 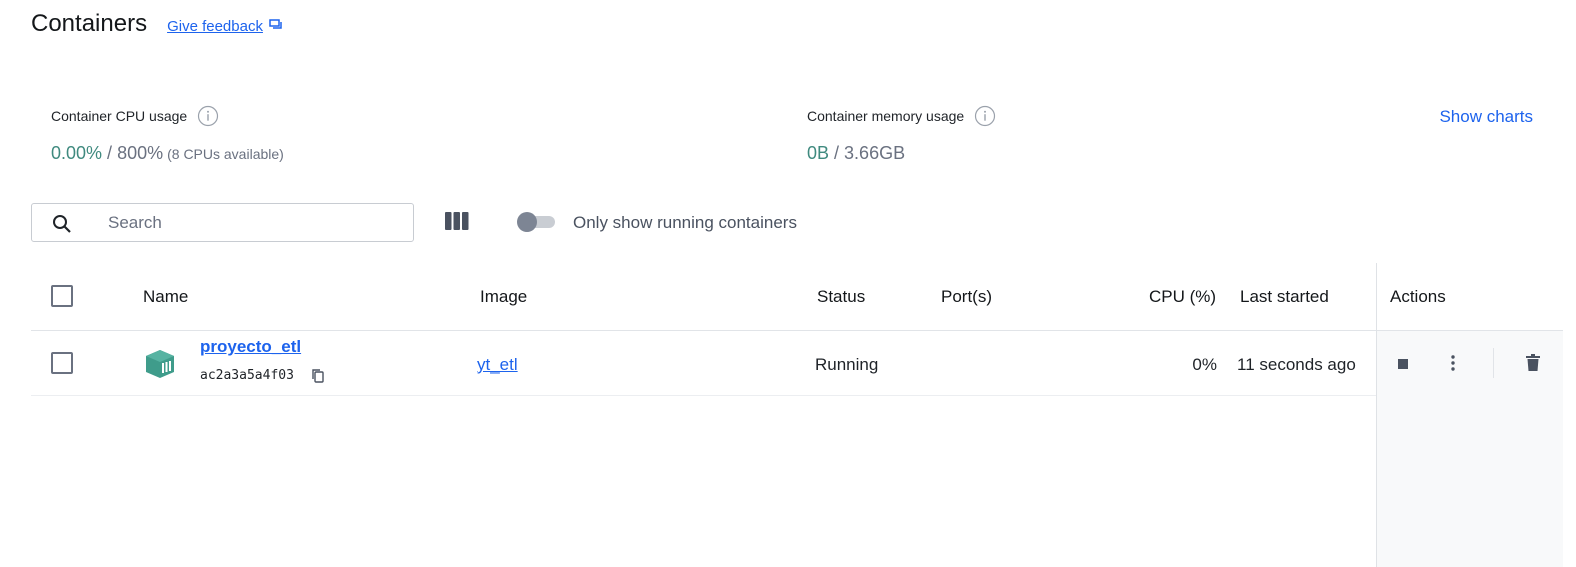 What do you see at coordinates (886, 116) in the screenshot?
I see `memory-usage-label: Container memory usage` at bounding box center [886, 116].